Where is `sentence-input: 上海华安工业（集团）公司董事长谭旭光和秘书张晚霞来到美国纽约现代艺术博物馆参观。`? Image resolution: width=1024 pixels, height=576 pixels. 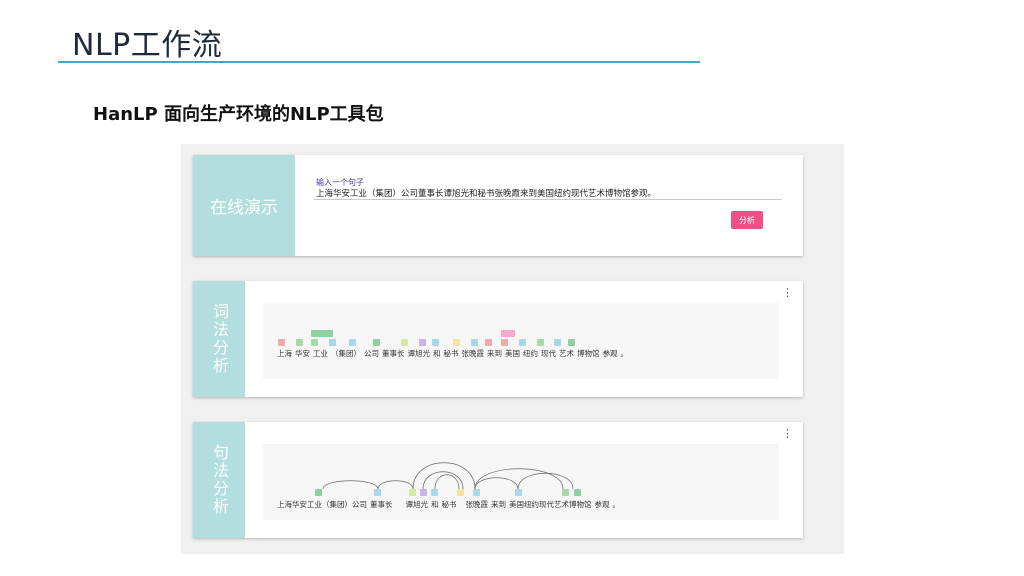
sentence-input: 上海华安工业（集团）公司董事长谭旭光和秘书张晚霞来到美国纽约现代艺术博物馆参观。 is located at coordinates (486, 193).